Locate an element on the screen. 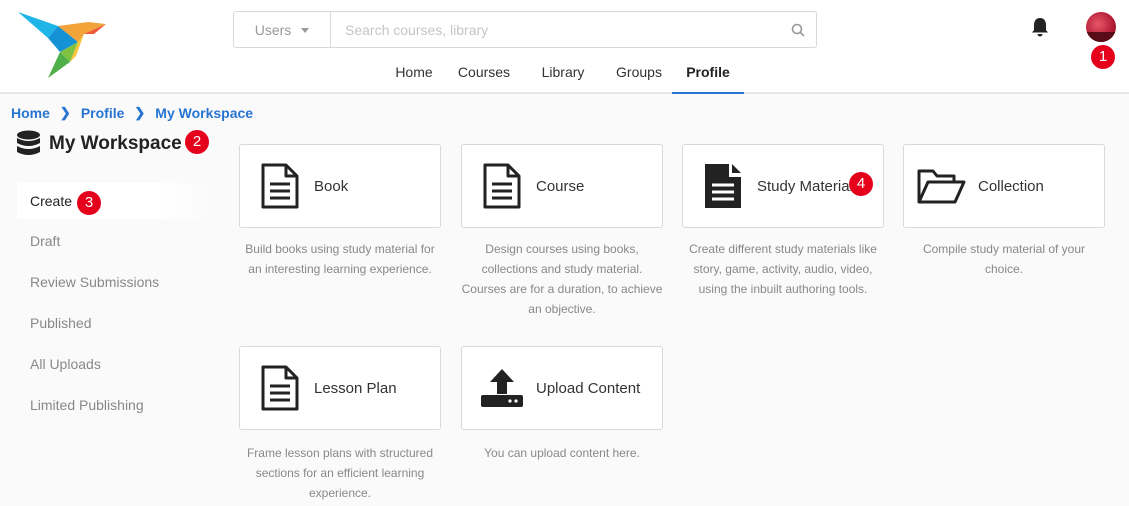 The width and height of the screenshot is (1129, 506). sidebar-item-review-submissions: Review Submissions is located at coordinates (116, 282).